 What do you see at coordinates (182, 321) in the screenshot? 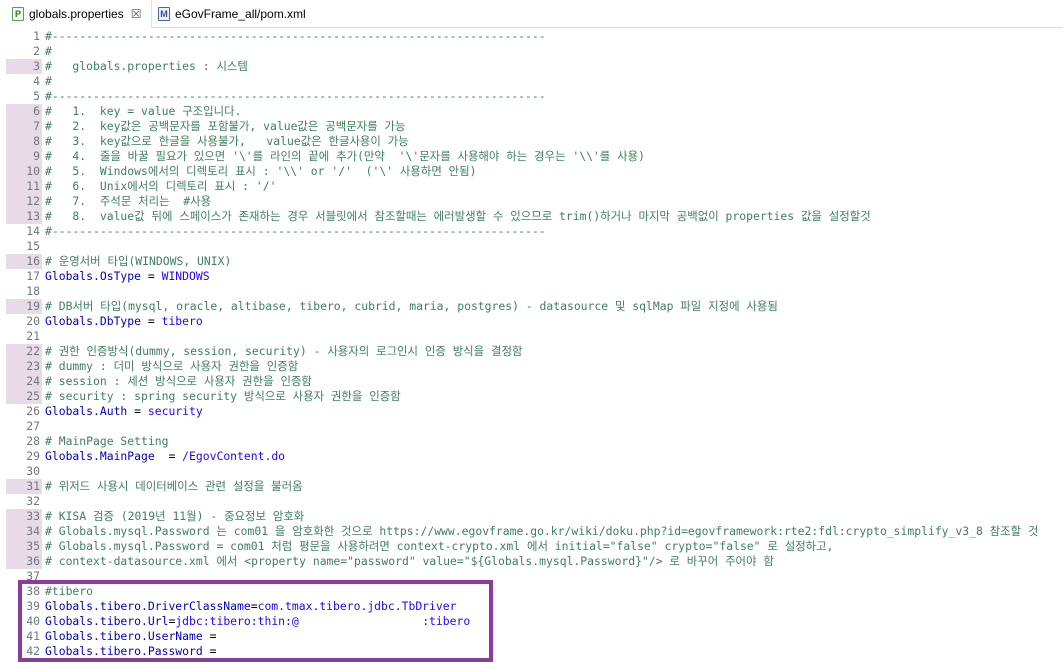
I see `property-value: tibero` at bounding box center [182, 321].